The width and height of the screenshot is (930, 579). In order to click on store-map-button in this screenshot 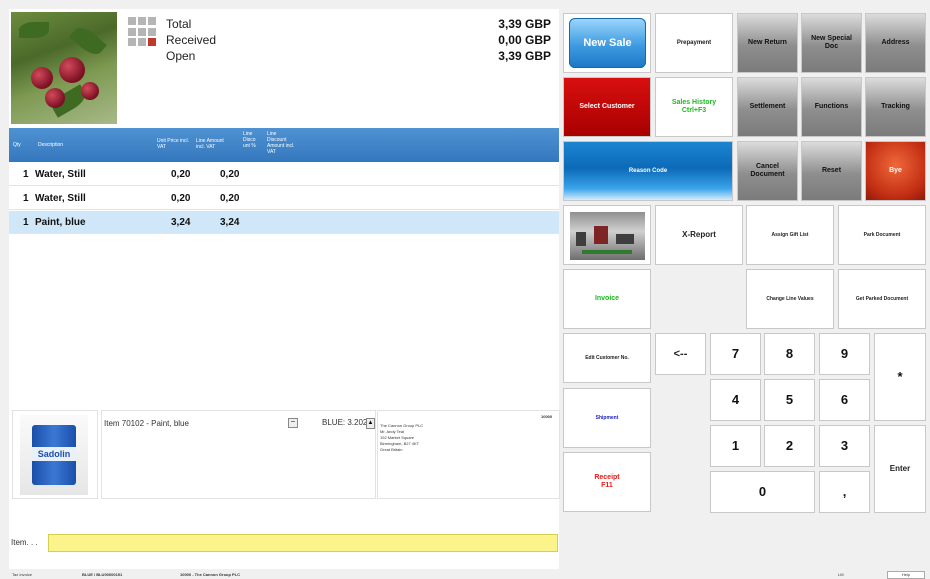, I will do `click(607, 235)`.